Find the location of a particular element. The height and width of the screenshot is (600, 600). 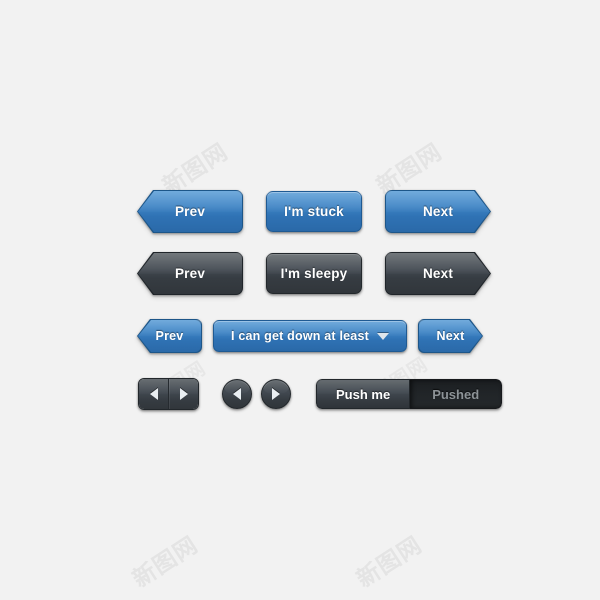

prev-button-small-wrap: Prev is located at coordinates (169, 336).